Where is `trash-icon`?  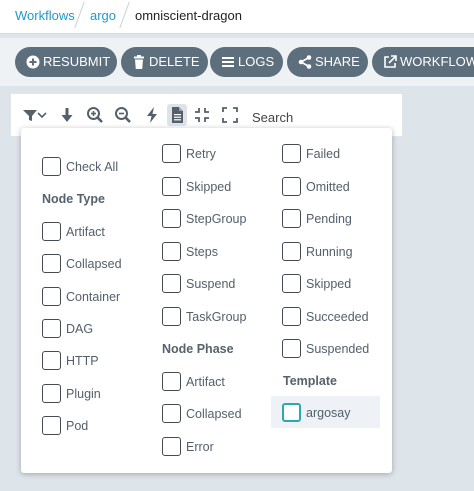 trash-icon is located at coordinates (139, 62).